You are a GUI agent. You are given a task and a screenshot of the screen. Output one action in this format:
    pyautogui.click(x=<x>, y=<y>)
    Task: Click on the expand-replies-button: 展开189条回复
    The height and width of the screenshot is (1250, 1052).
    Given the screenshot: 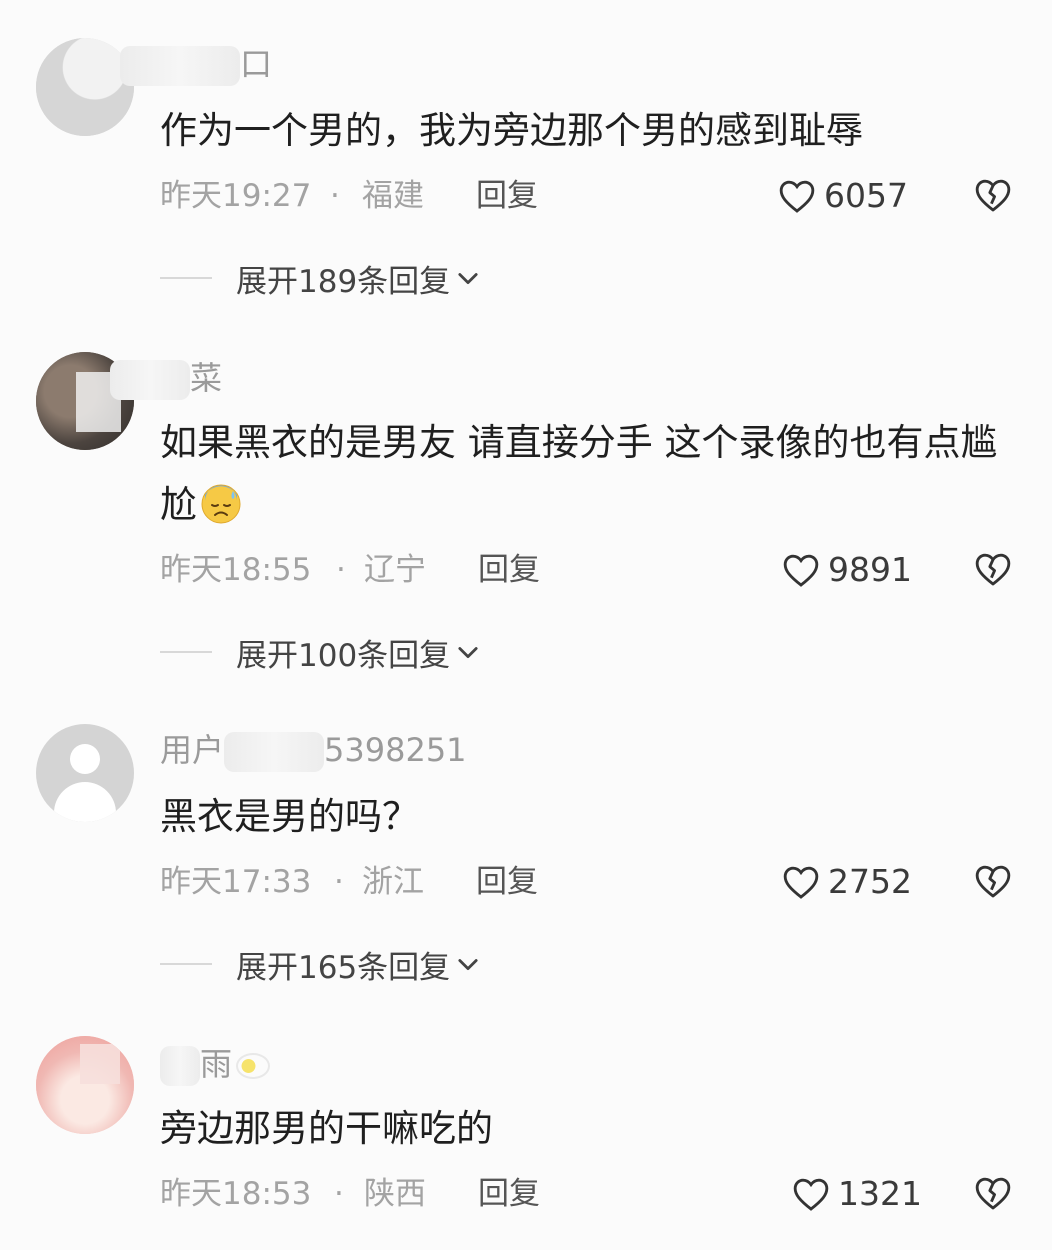 What is the action you would take?
    pyautogui.click(x=321, y=278)
    